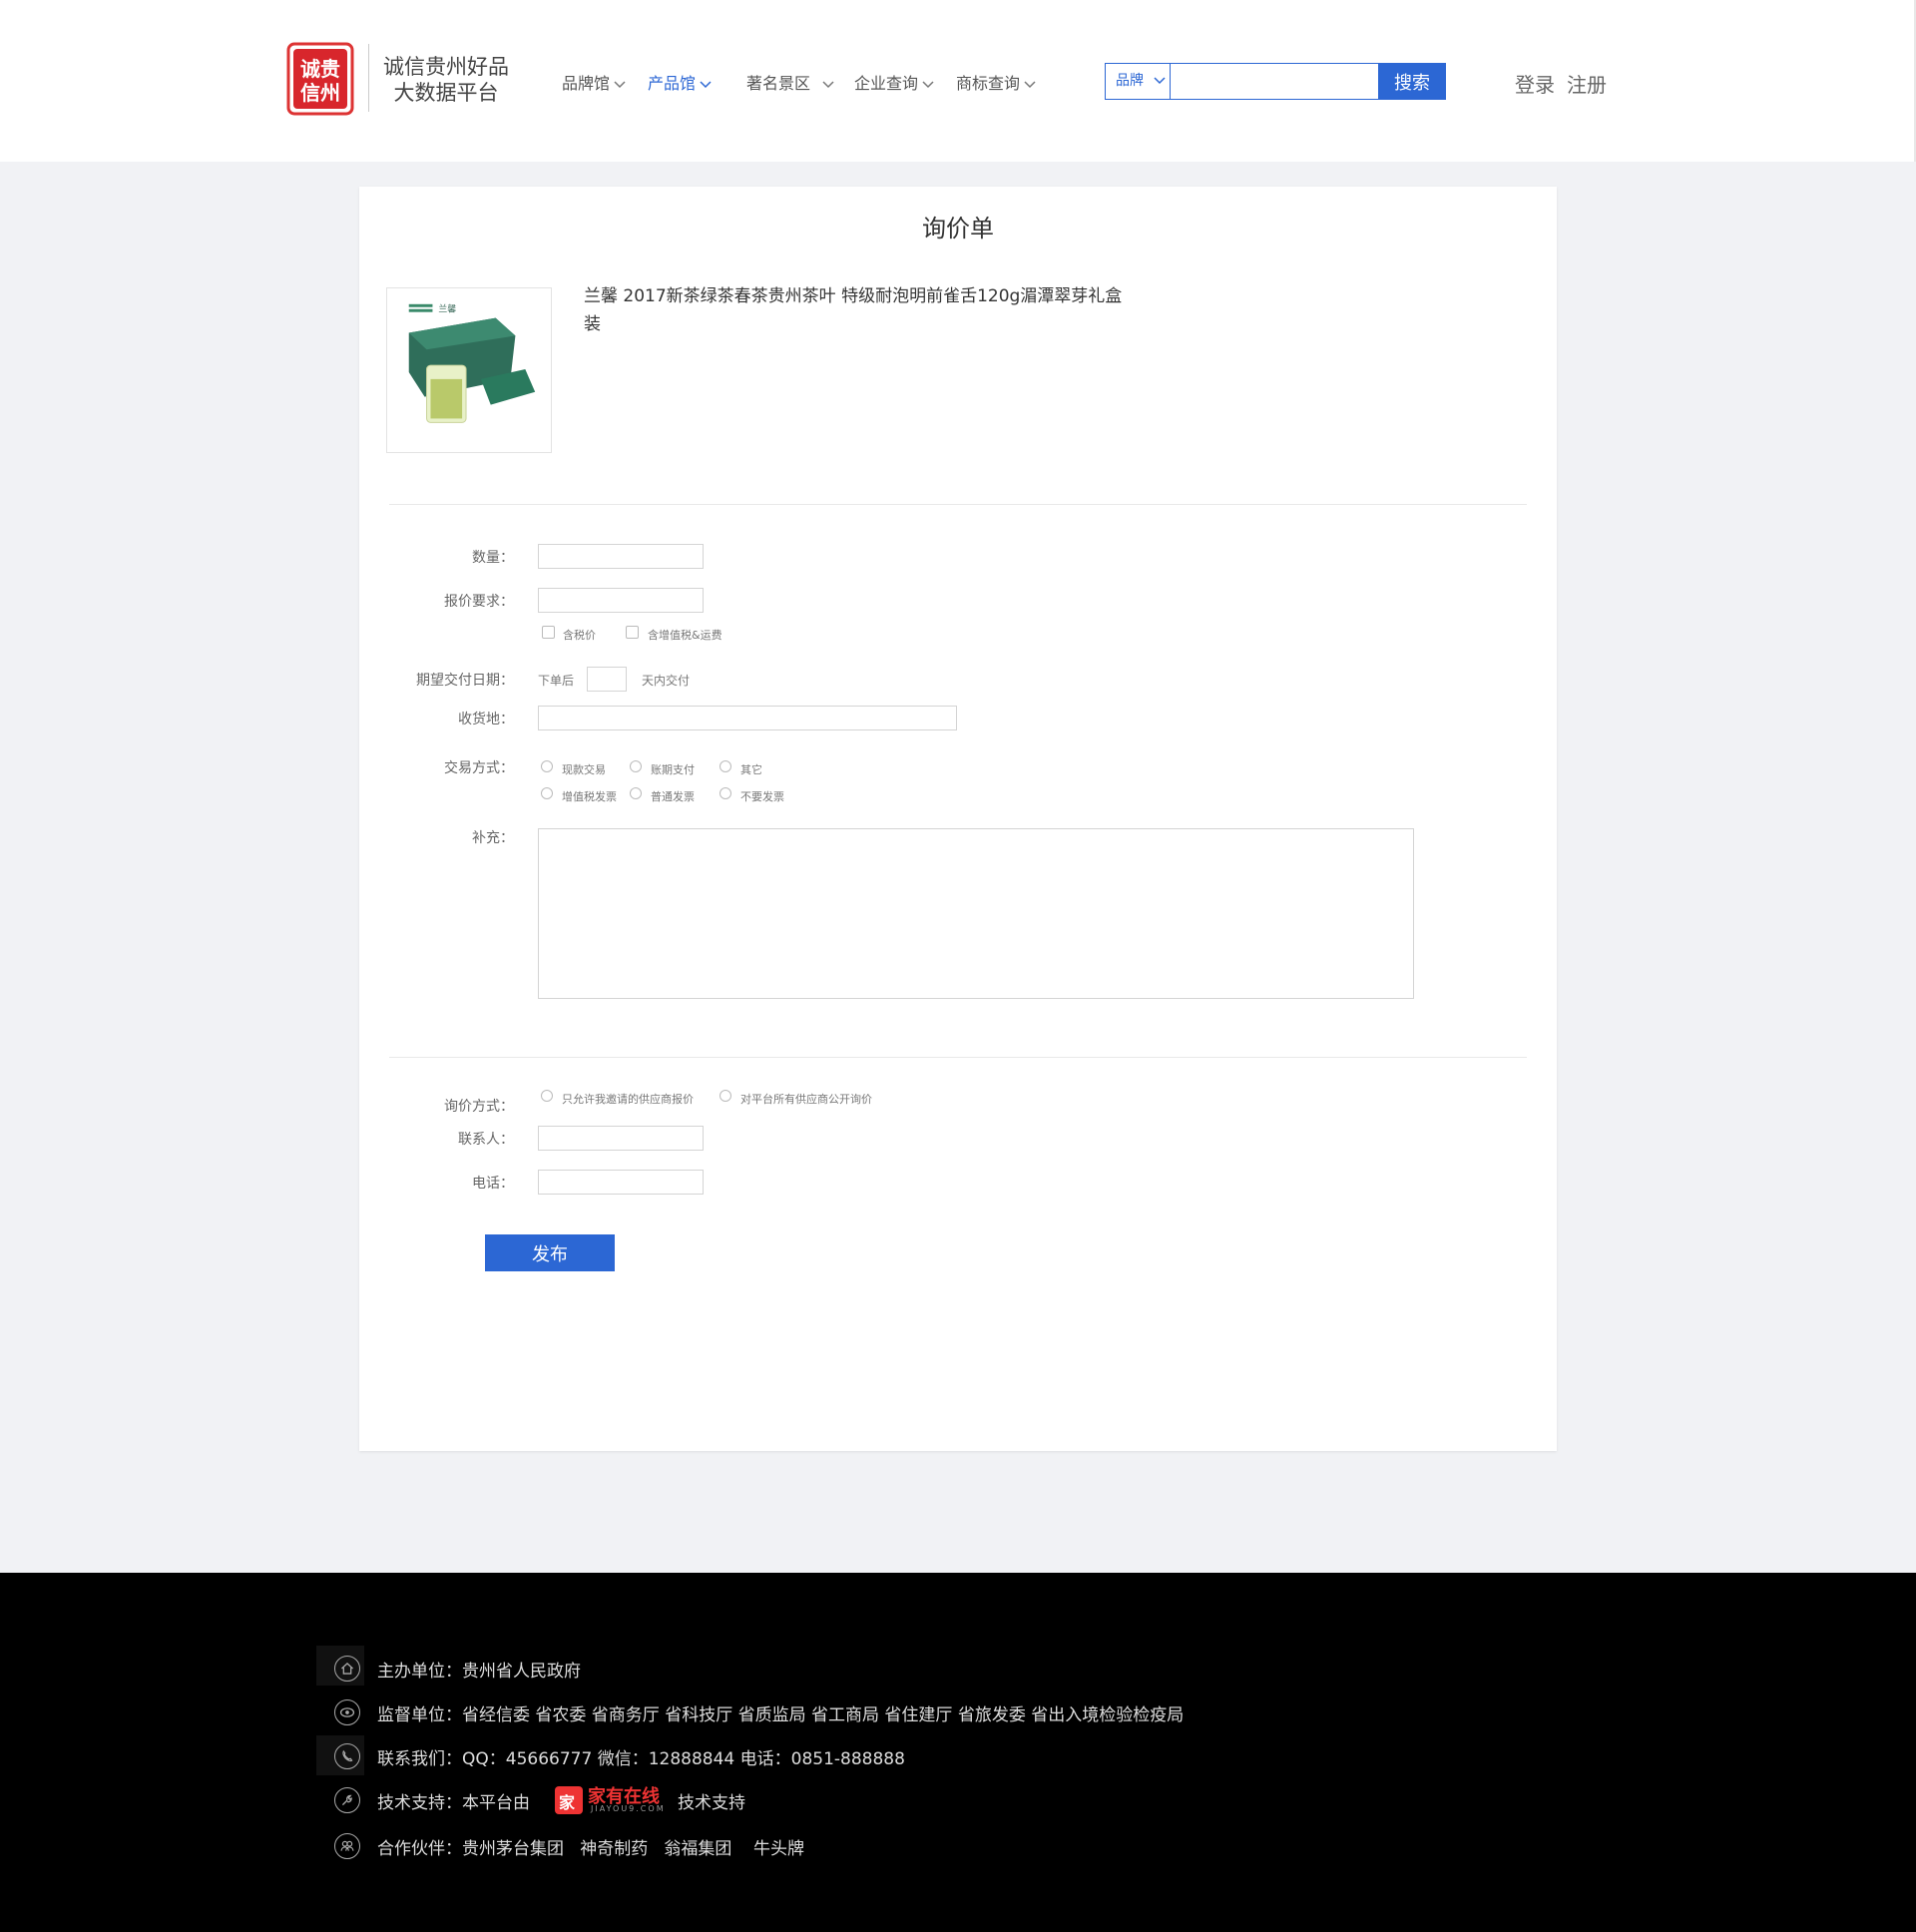  I want to click on quote-requirement-label: 报价要求：, so click(479, 602).